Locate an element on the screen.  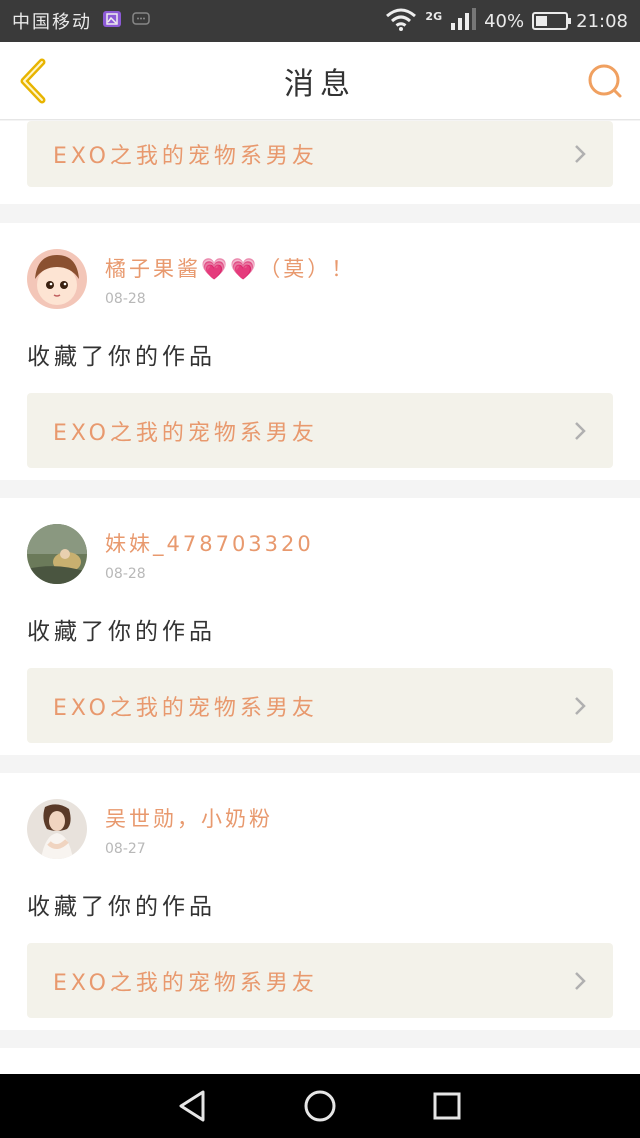
wifi-icon is located at coordinates (401, 21).